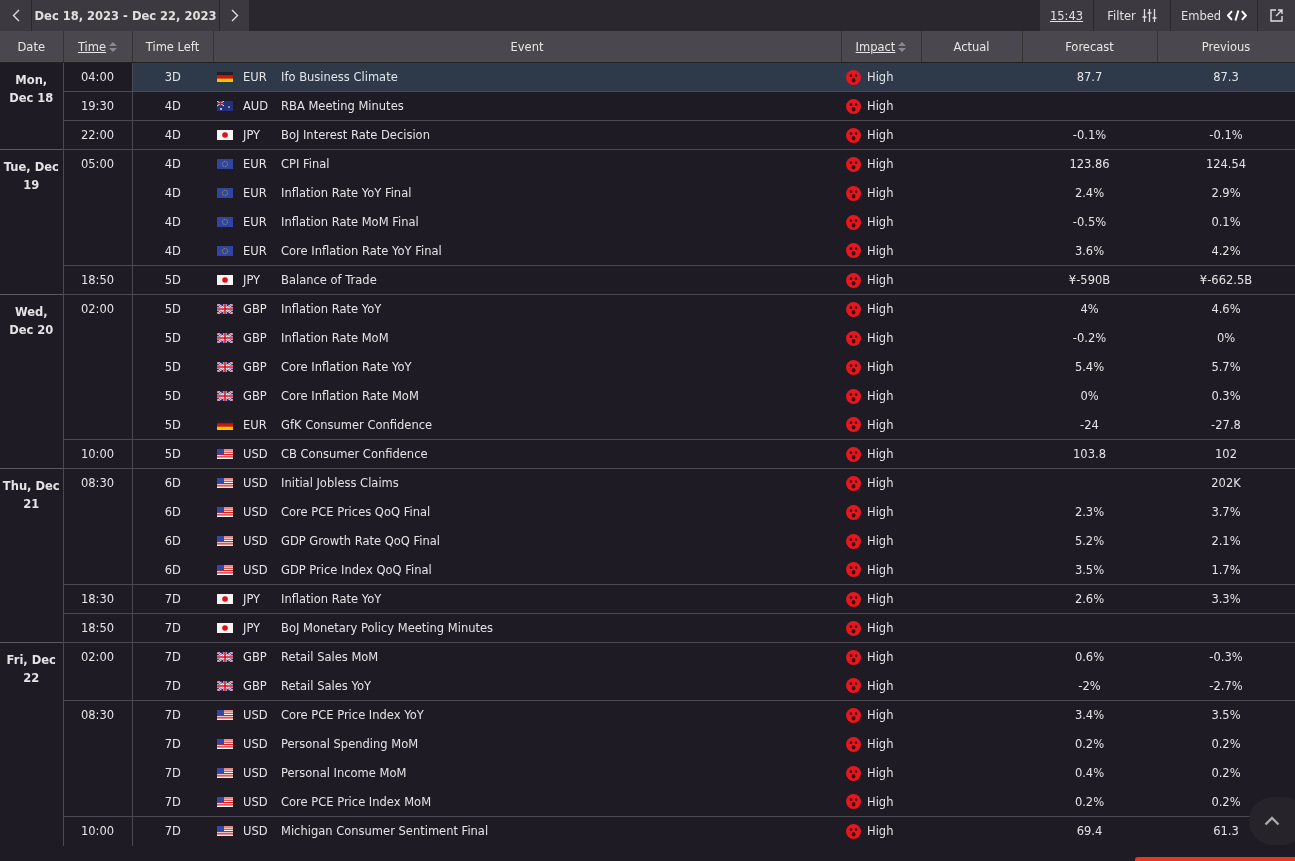 The height and width of the screenshot is (861, 1295). Describe the element at coordinates (527, 715) in the screenshot. I see `event-cell: USD Core PCE Price Index YoY` at that location.